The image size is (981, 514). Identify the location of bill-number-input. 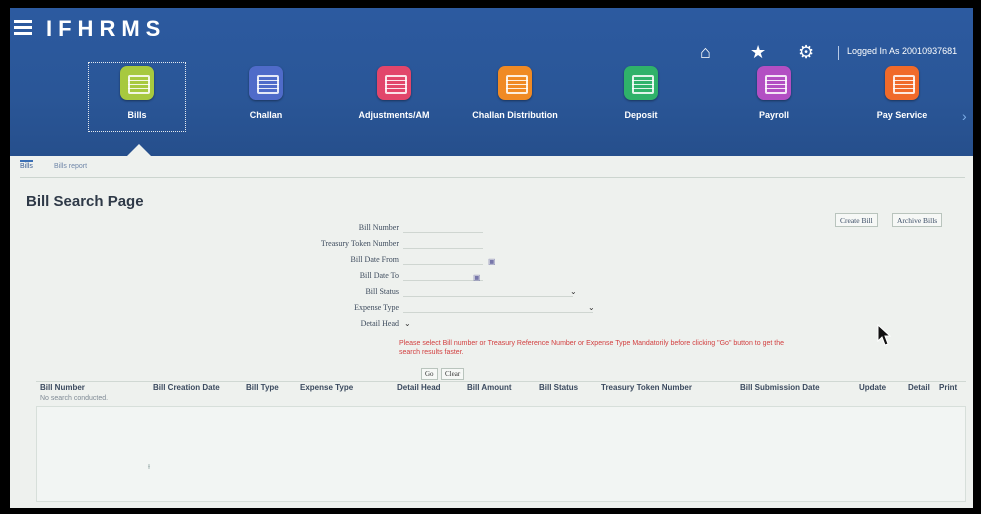
(443, 228).